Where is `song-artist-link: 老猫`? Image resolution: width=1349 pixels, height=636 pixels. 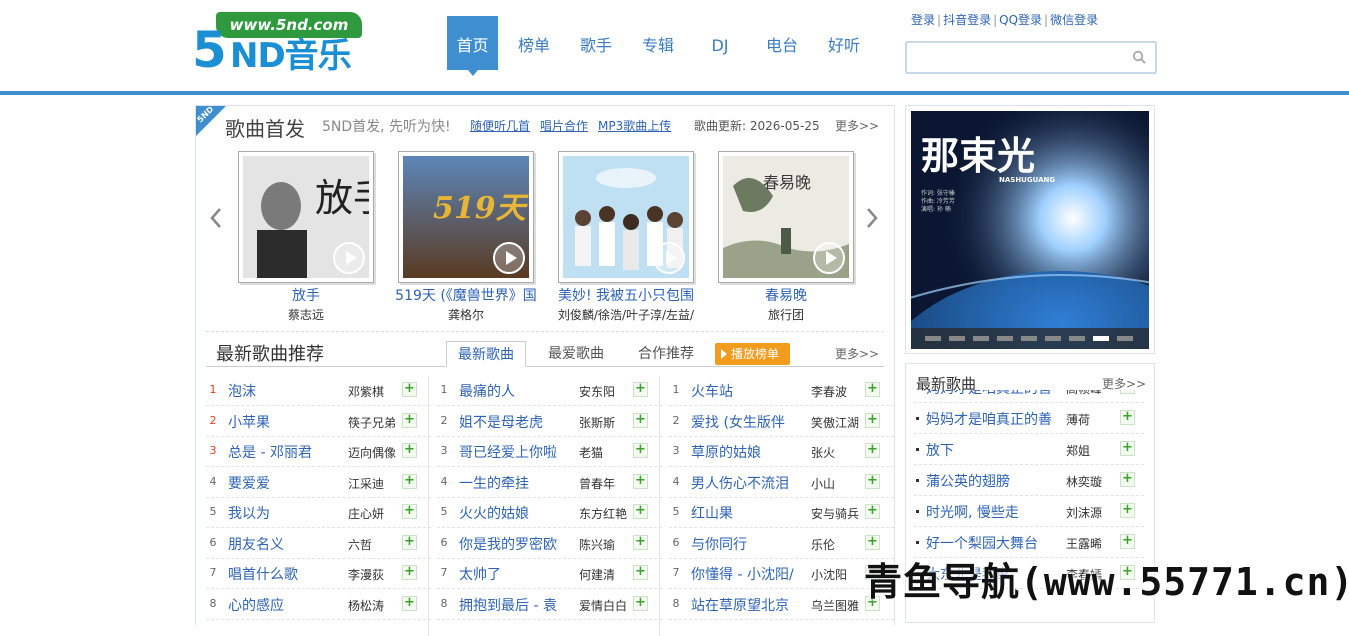
song-artist-link: 老猫 is located at coordinates (604, 452).